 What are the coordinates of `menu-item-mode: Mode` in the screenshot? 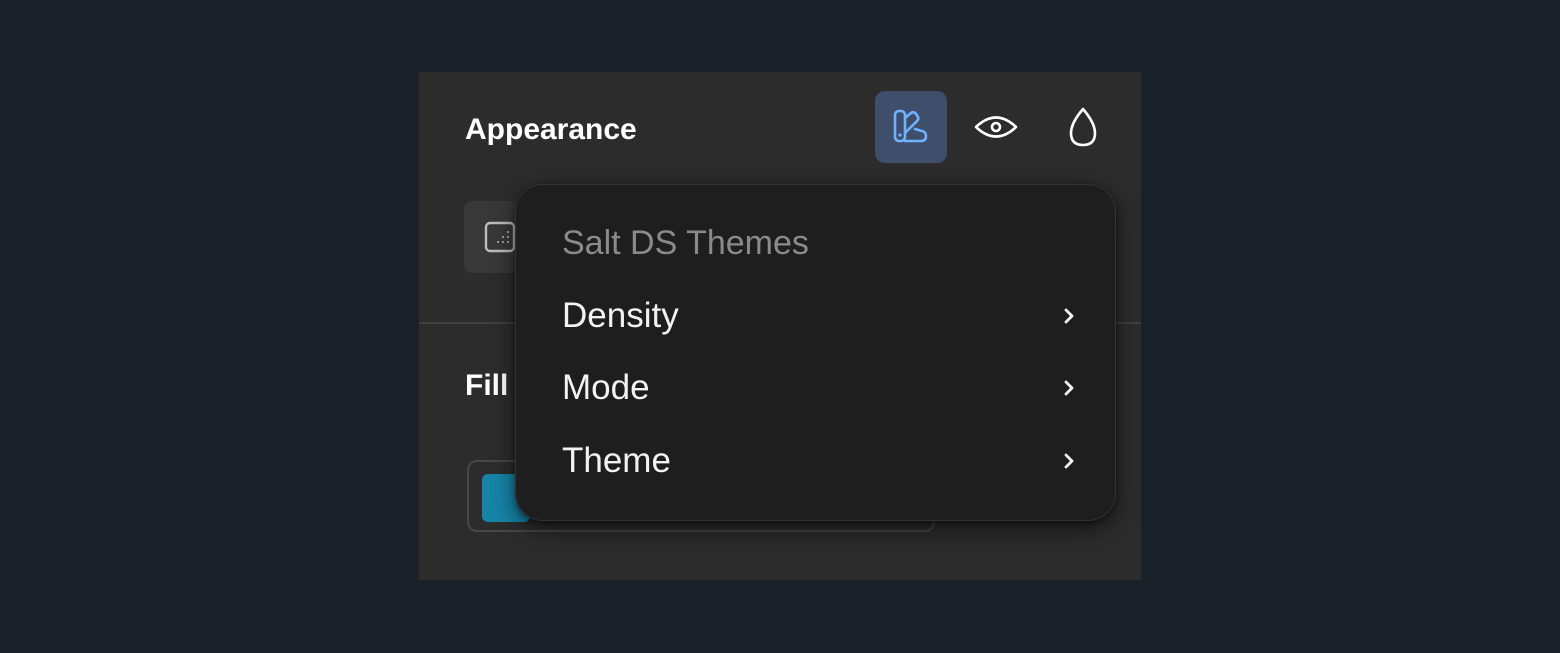 It's located at (815, 388).